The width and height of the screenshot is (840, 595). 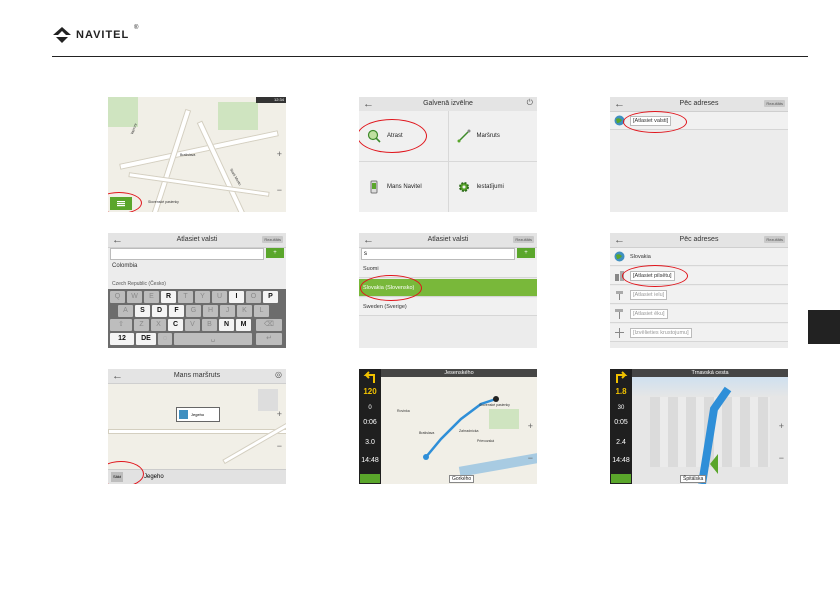 What do you see at coordinates (209, 325) in the screenshot?
I see `key: B` at bounding box center [209, 325].